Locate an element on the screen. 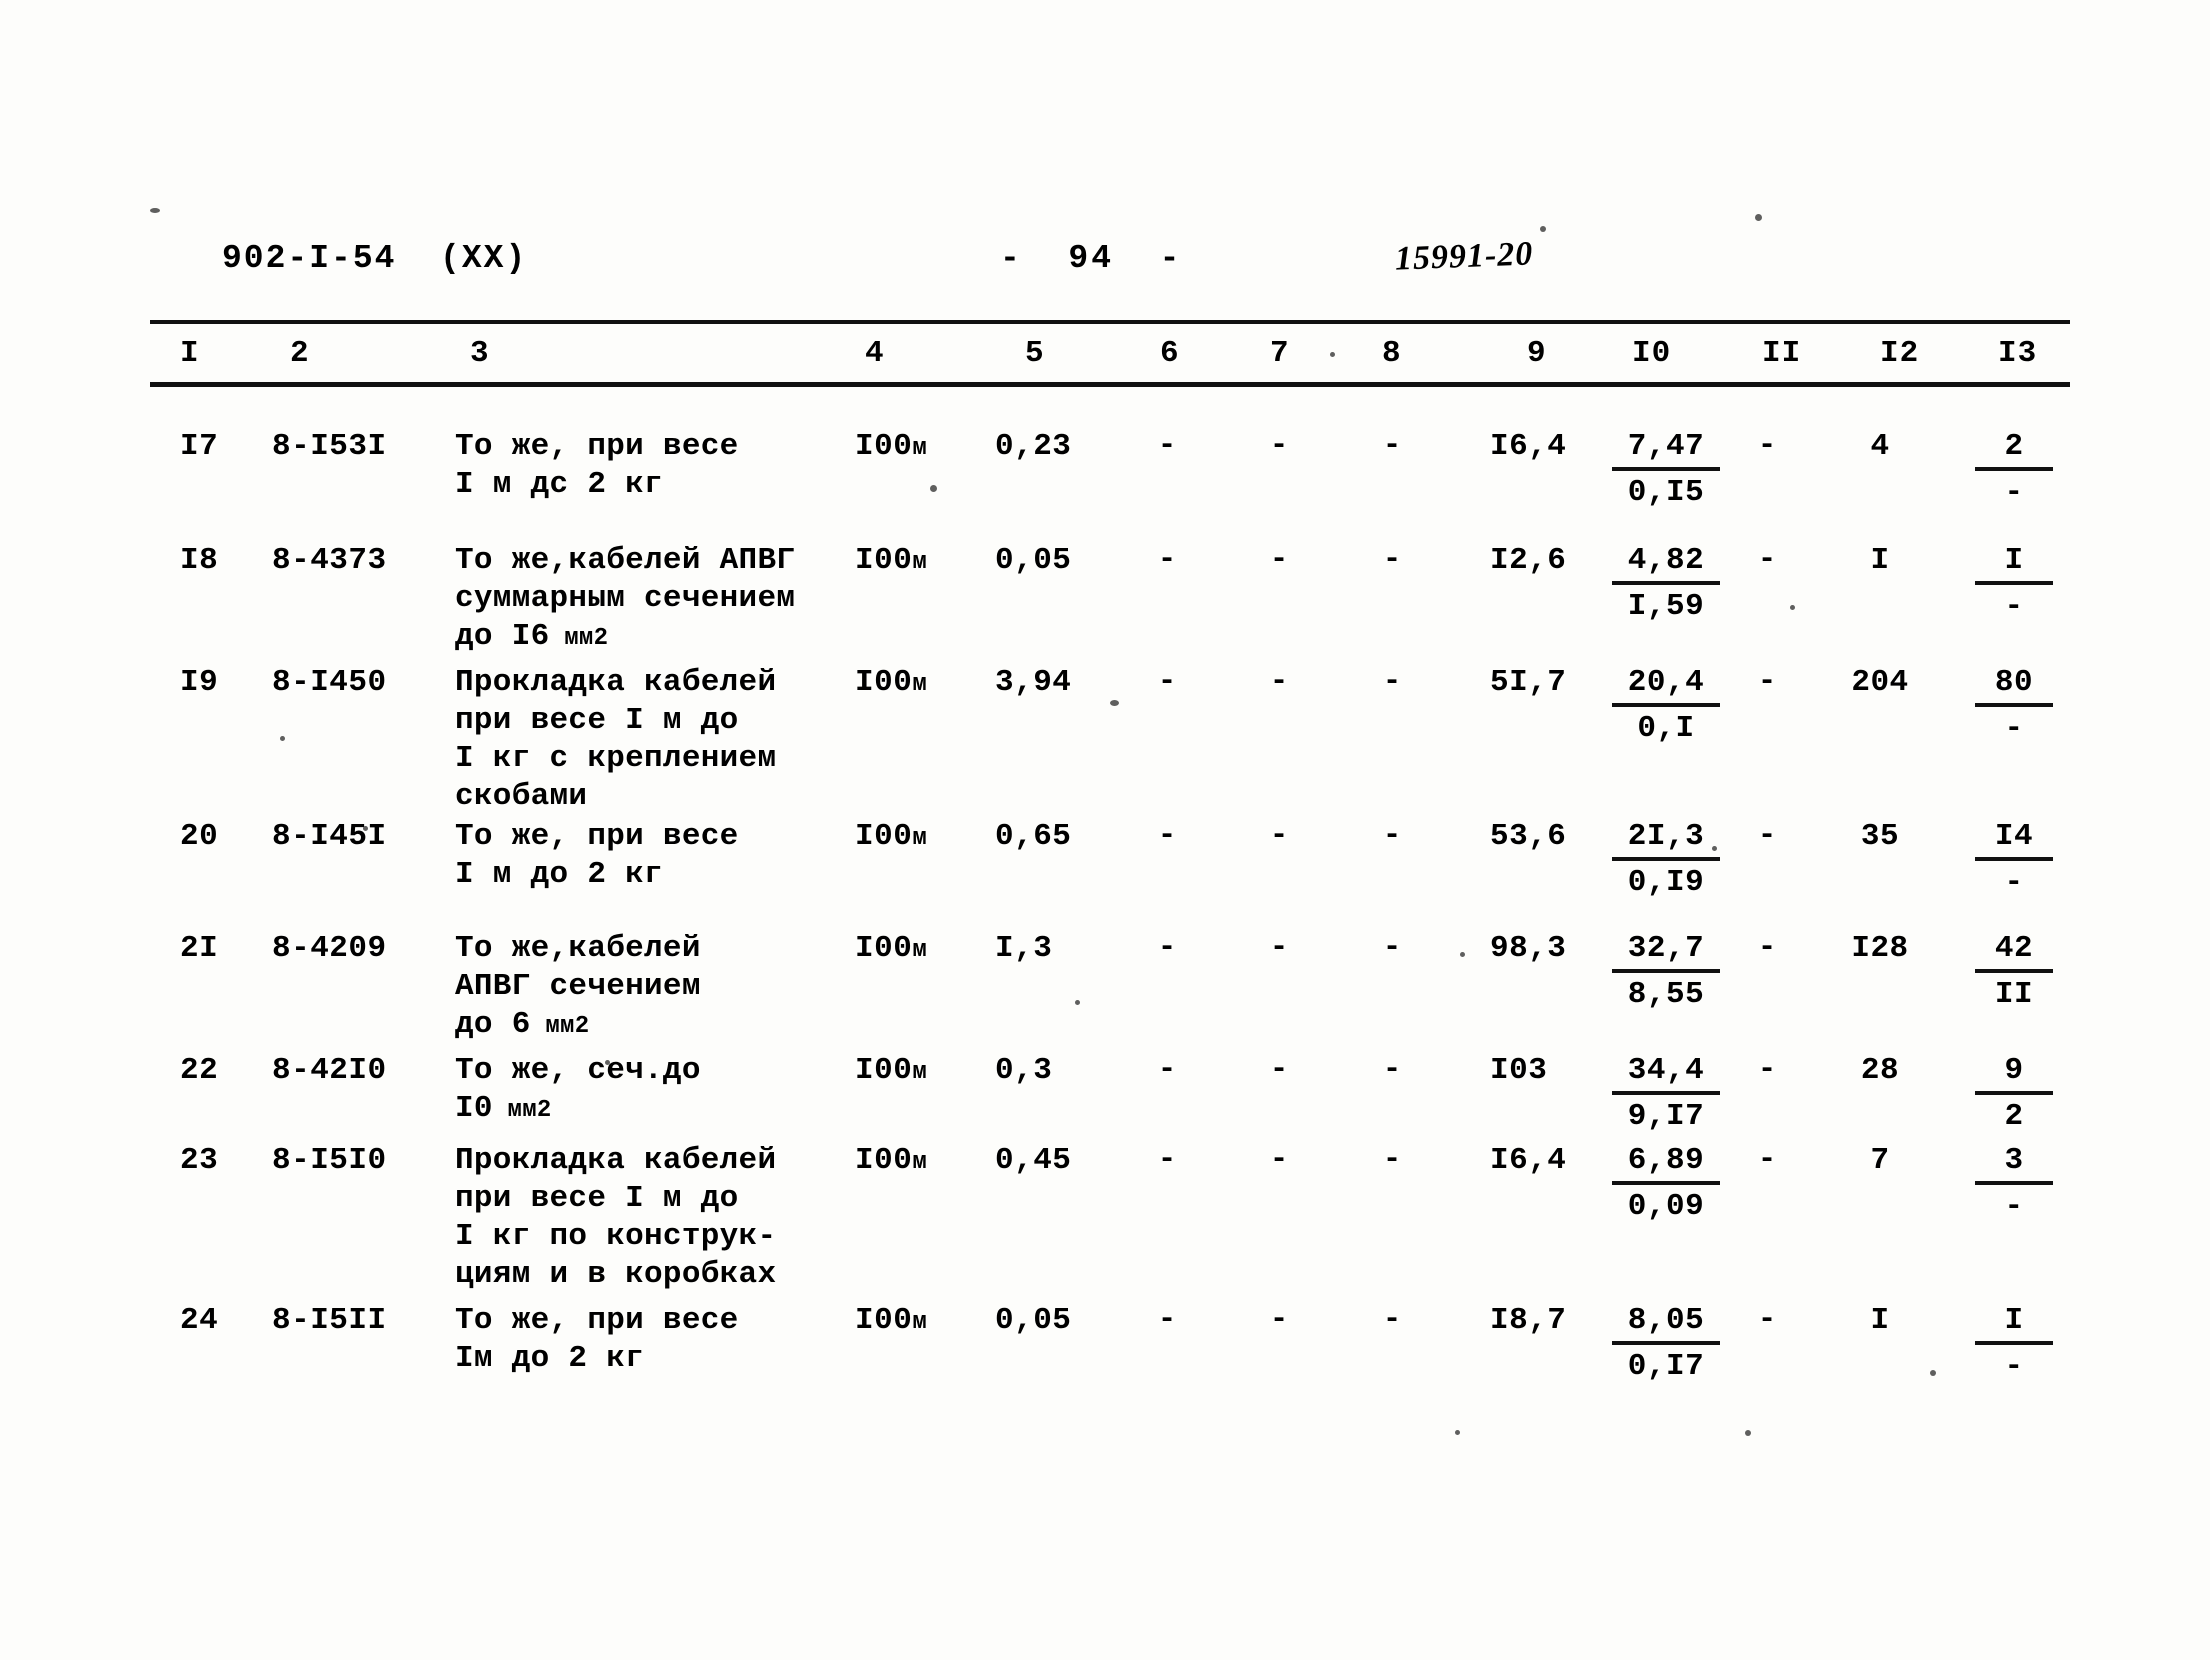 This screenshot has height=1660, width=2210. column-header-13: I3 is located at coordinates (2018, 353).